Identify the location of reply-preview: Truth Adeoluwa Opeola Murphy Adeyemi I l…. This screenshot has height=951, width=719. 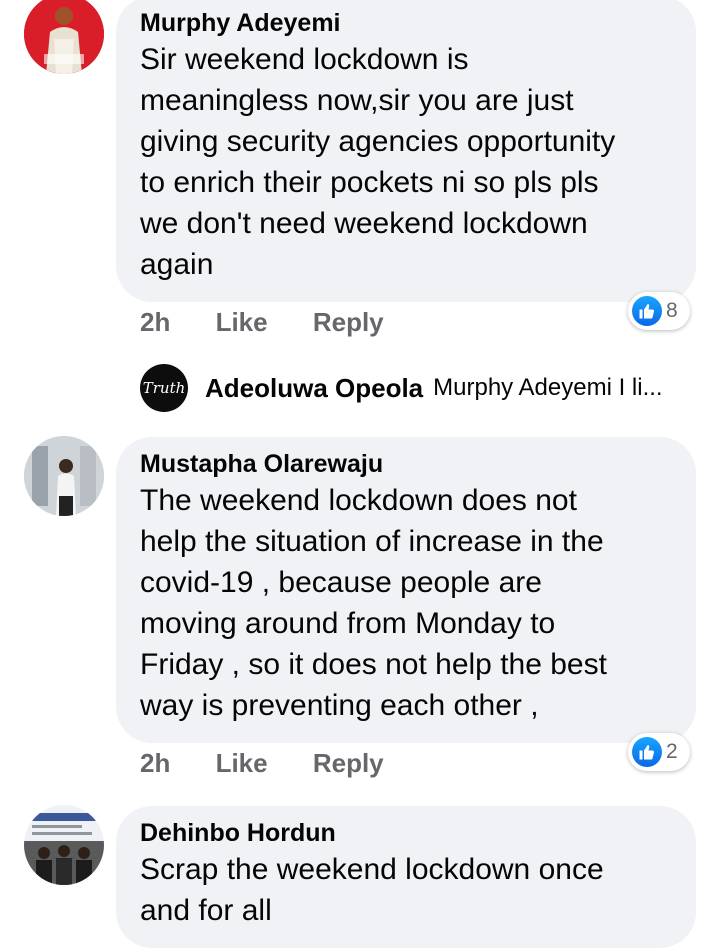
(401, 388).